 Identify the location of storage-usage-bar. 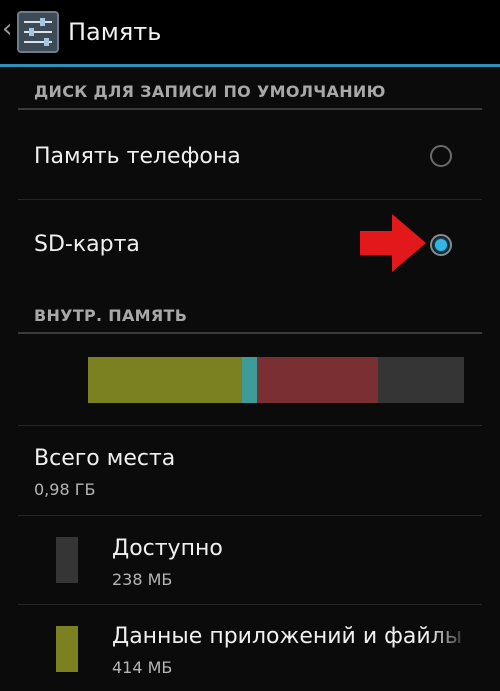
(276, 380).